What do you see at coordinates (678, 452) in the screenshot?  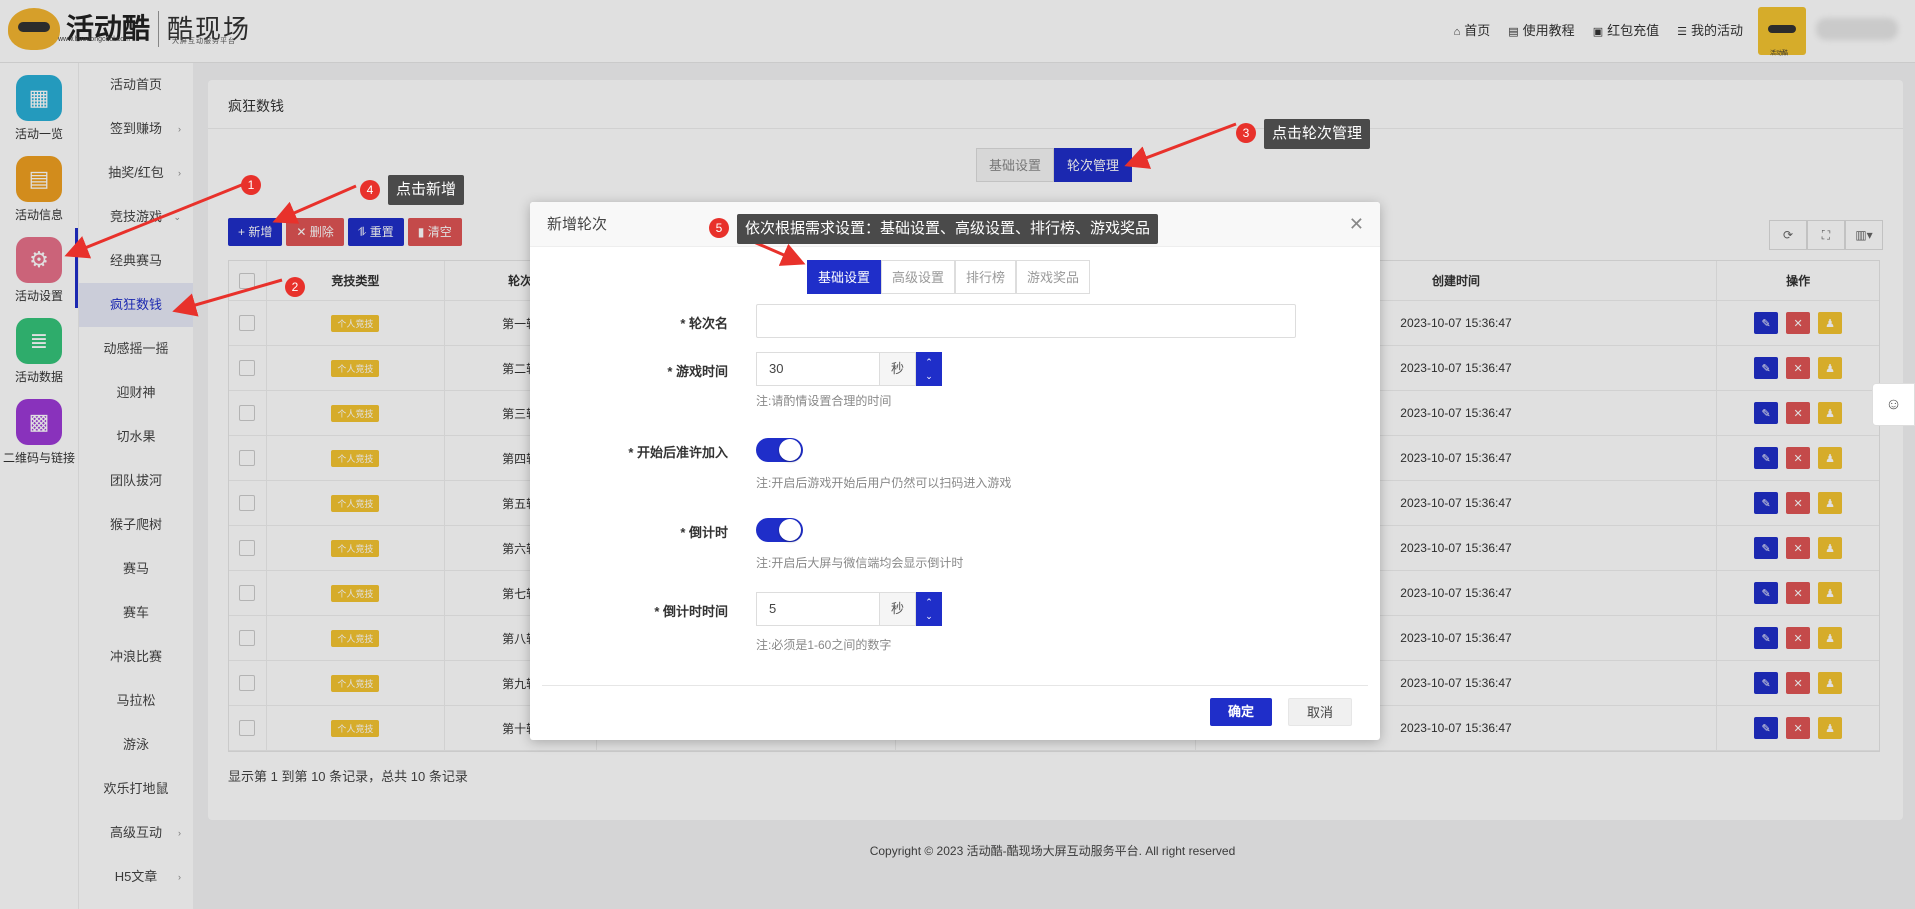 I see `allow-join-label: * 开始后准许加入` at bounding box center [678, 452].